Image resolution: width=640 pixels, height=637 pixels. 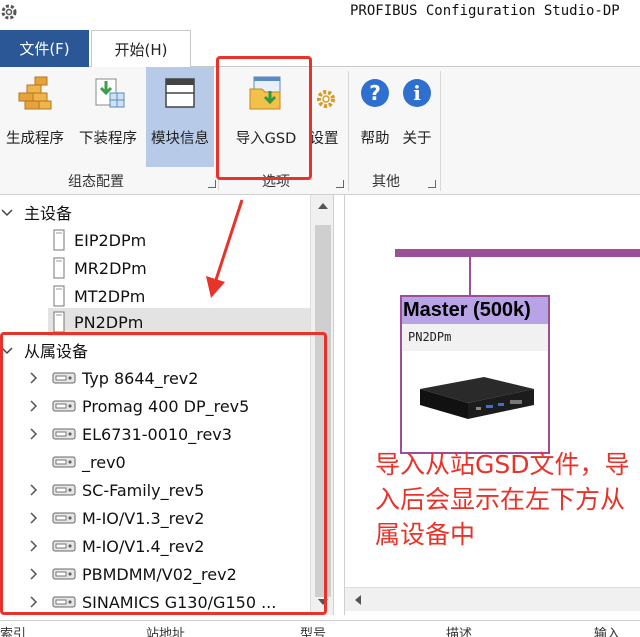 I want to click on tree-item-slave: SC-Family_rev5, so click(x=115, y=490).